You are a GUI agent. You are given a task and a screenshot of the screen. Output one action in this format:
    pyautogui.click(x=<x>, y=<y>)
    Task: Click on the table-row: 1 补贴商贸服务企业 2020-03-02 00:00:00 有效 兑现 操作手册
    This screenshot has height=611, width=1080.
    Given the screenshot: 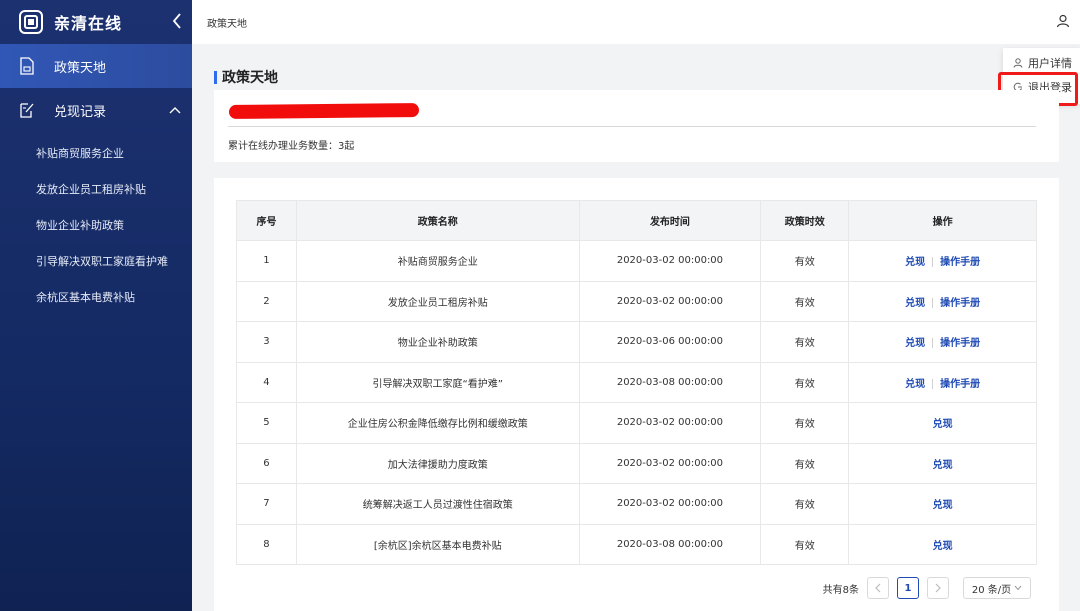 What is the action you would take?
    pyautogui.click(x=636, y=261)
    